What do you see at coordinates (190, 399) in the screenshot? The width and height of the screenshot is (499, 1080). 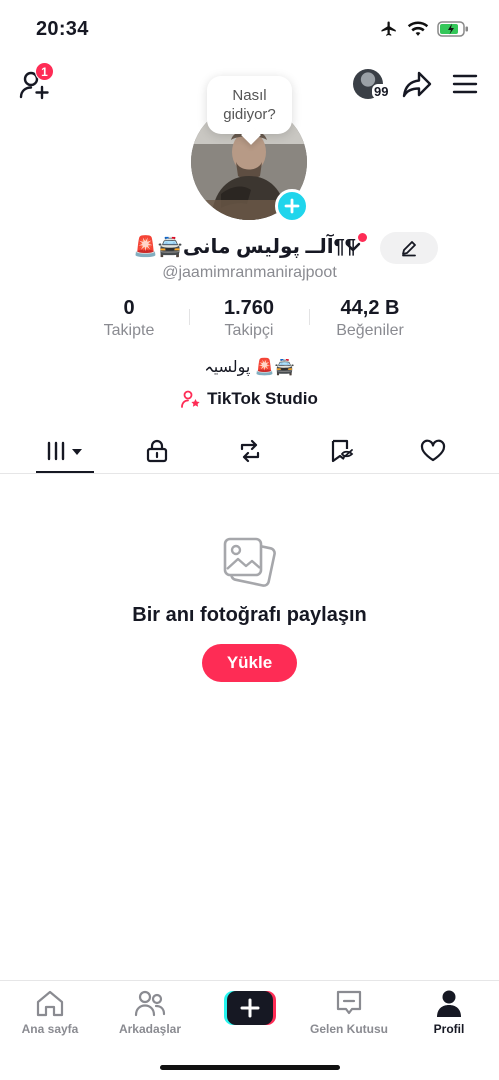 I see `creator-star-icon` at bounding box center [190, 399].